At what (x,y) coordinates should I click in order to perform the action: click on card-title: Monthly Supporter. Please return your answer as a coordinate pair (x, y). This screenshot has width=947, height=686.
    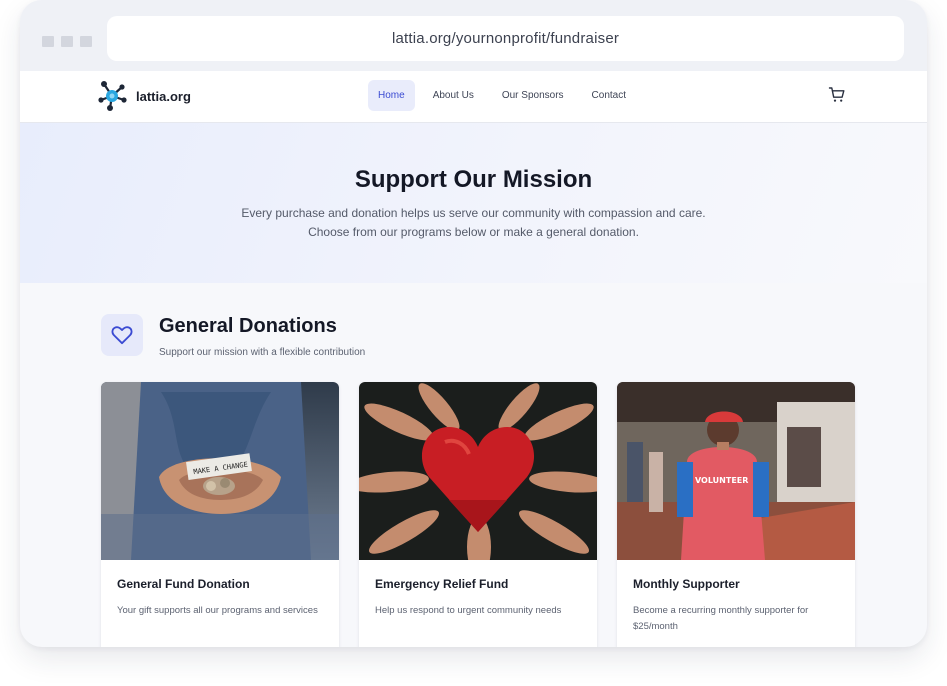
    Looking at the image, I should click on (686, 584).